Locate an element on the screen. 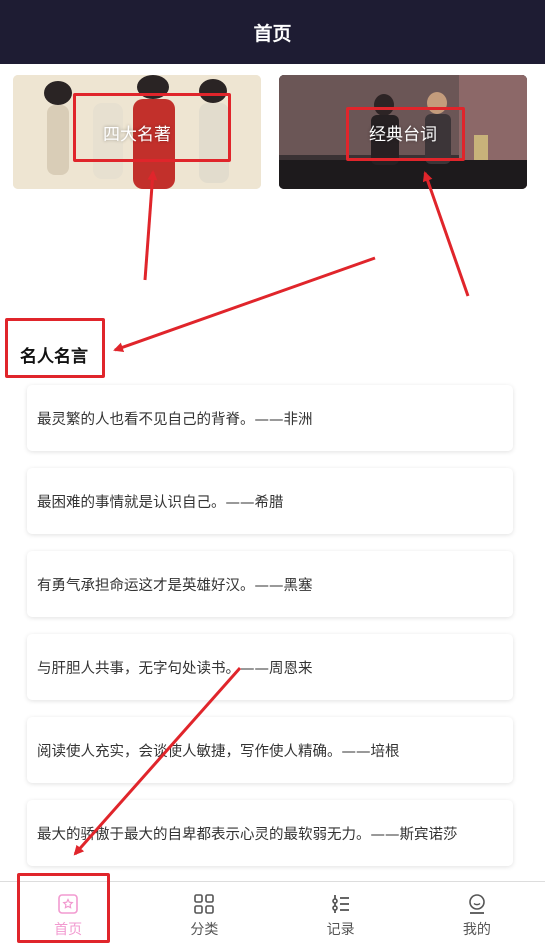 Image resolution: width=545 pixels, height=949 pixels. quote-card: 有勇气承担命运这才是英雄好汉。——黑塞 is located at coordinates (270, 584).